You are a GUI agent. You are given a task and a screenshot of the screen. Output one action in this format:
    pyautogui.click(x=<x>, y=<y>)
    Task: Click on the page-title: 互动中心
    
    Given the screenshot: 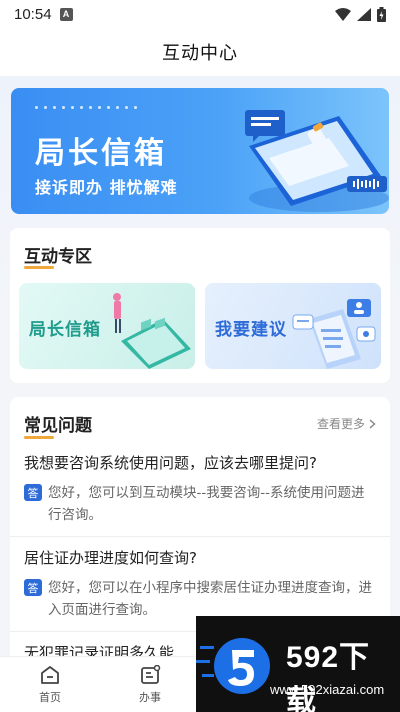 What is the action you would take?
    pyautogui.click(x=200, y=53)
    